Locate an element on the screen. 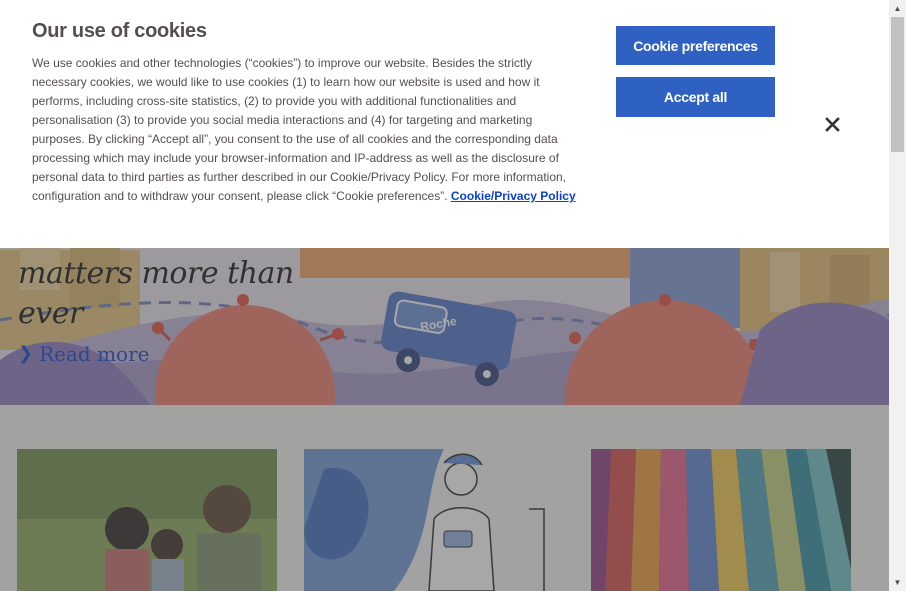  scroll-up-arrow-icon: ▲ is located at coordinates (897, 8).